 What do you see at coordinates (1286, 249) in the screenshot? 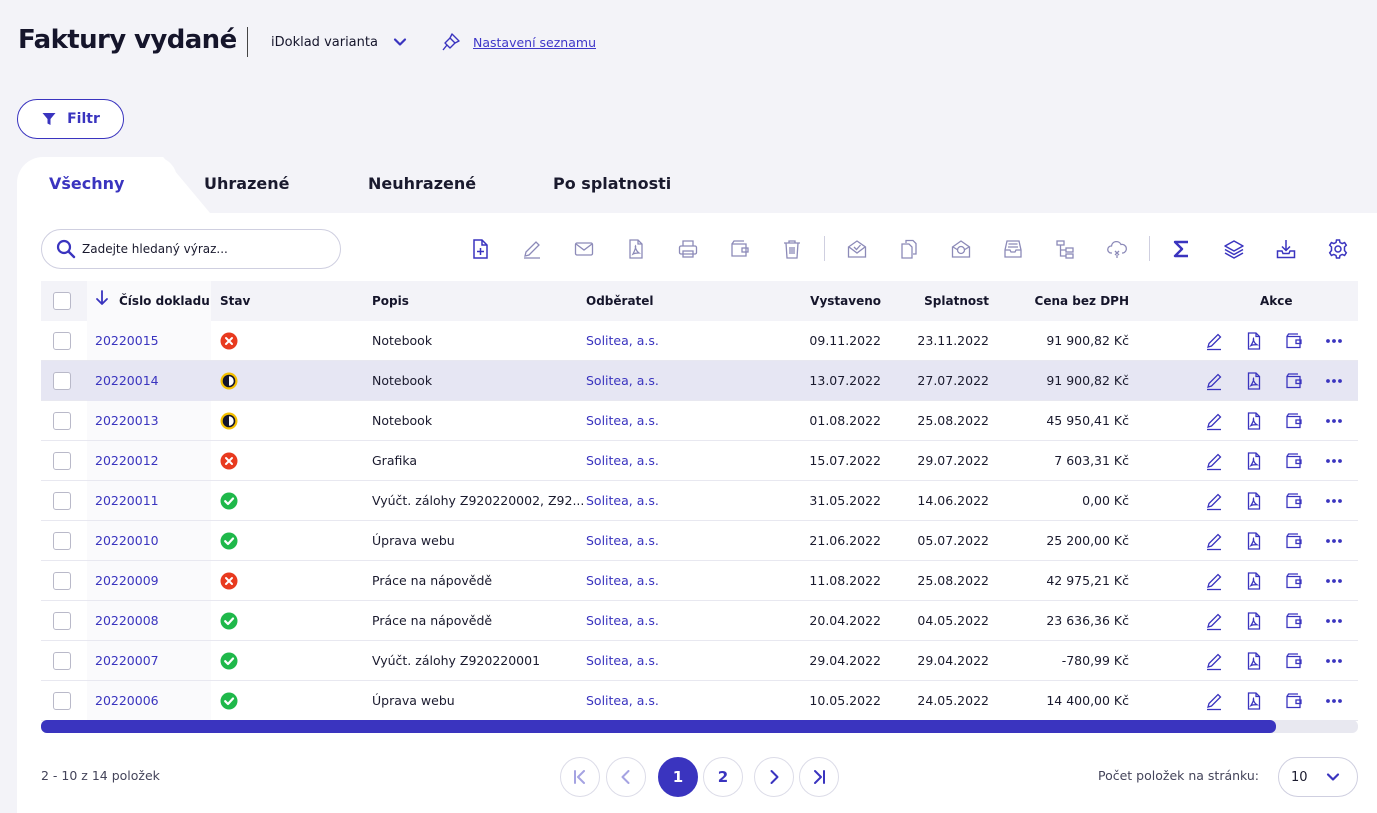
I see `download-button` at bounding box center [1286, 249].